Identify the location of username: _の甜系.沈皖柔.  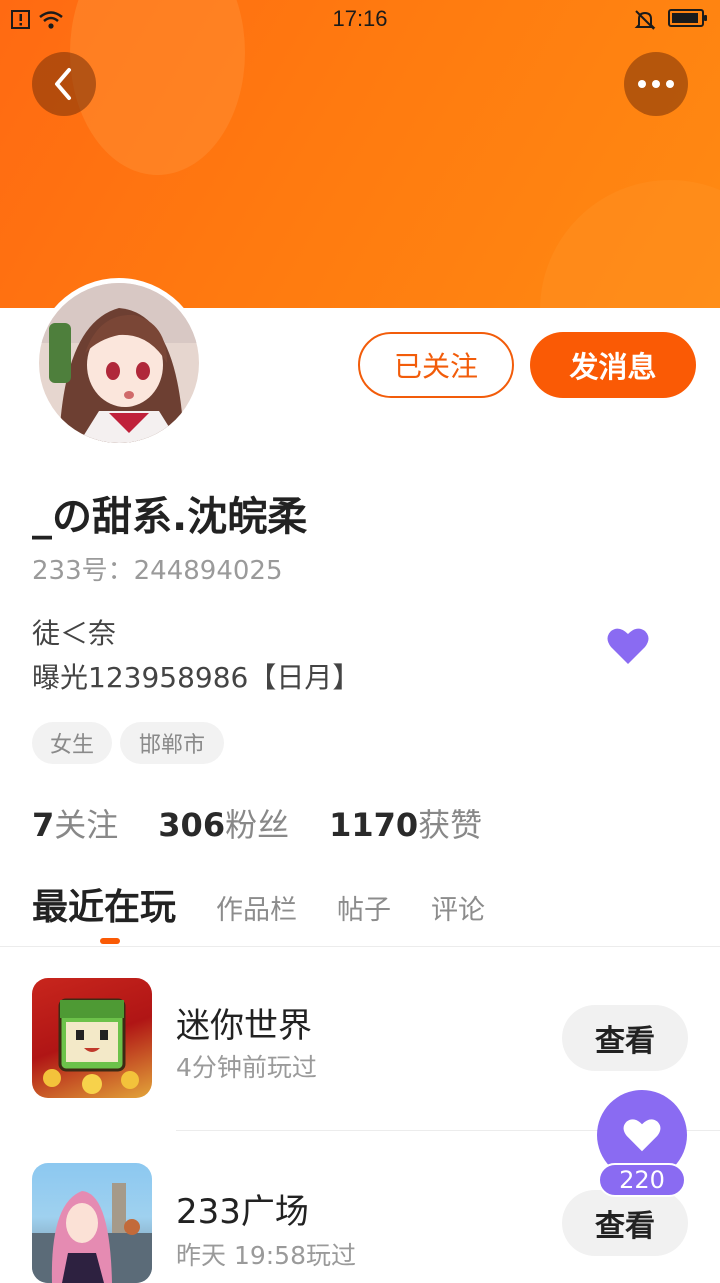
(170, 517).